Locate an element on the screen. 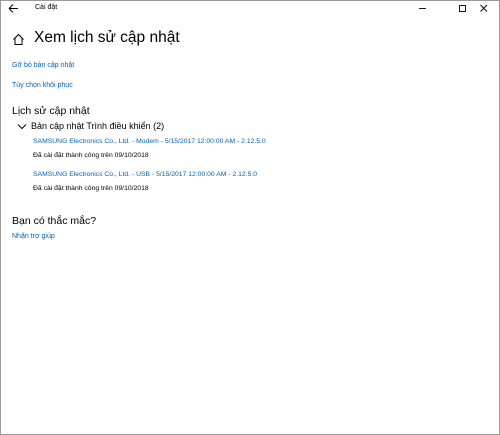 This screenshot has height=435, width=500. chevron-down-icon is located at coordinates (22, 127).